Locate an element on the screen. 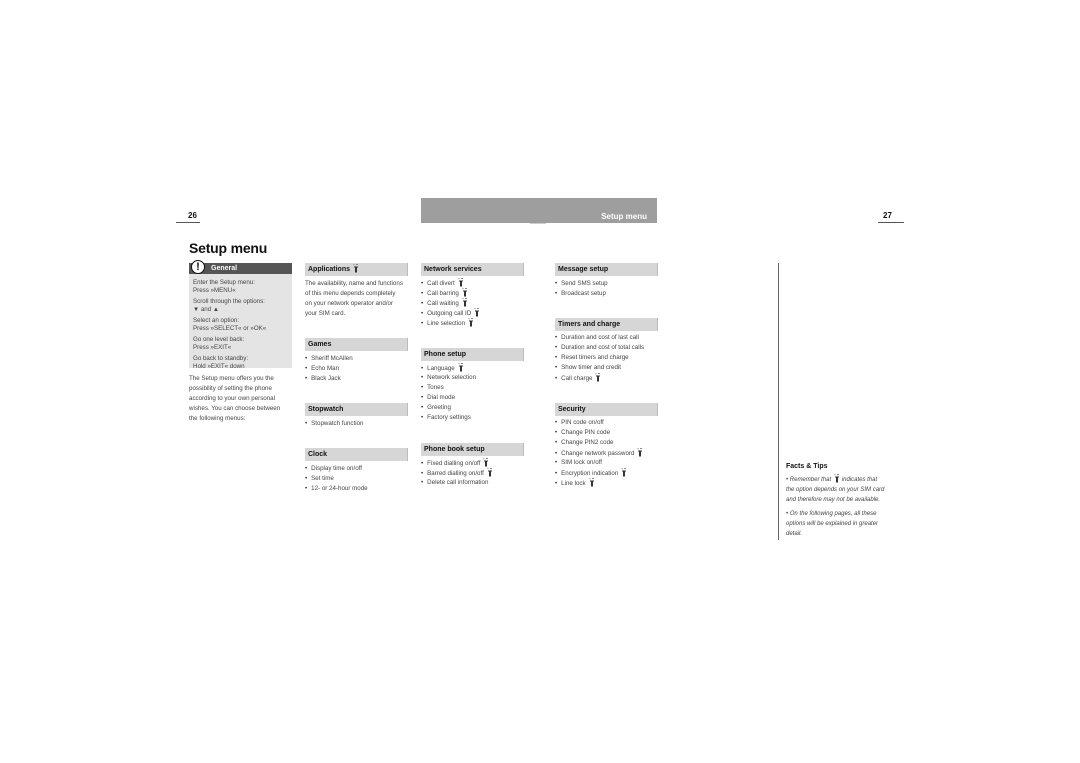 The width and height of the screenshot is (1080, 763). menu-option: Barred dialling on/off is located at coordinates (472, 473).